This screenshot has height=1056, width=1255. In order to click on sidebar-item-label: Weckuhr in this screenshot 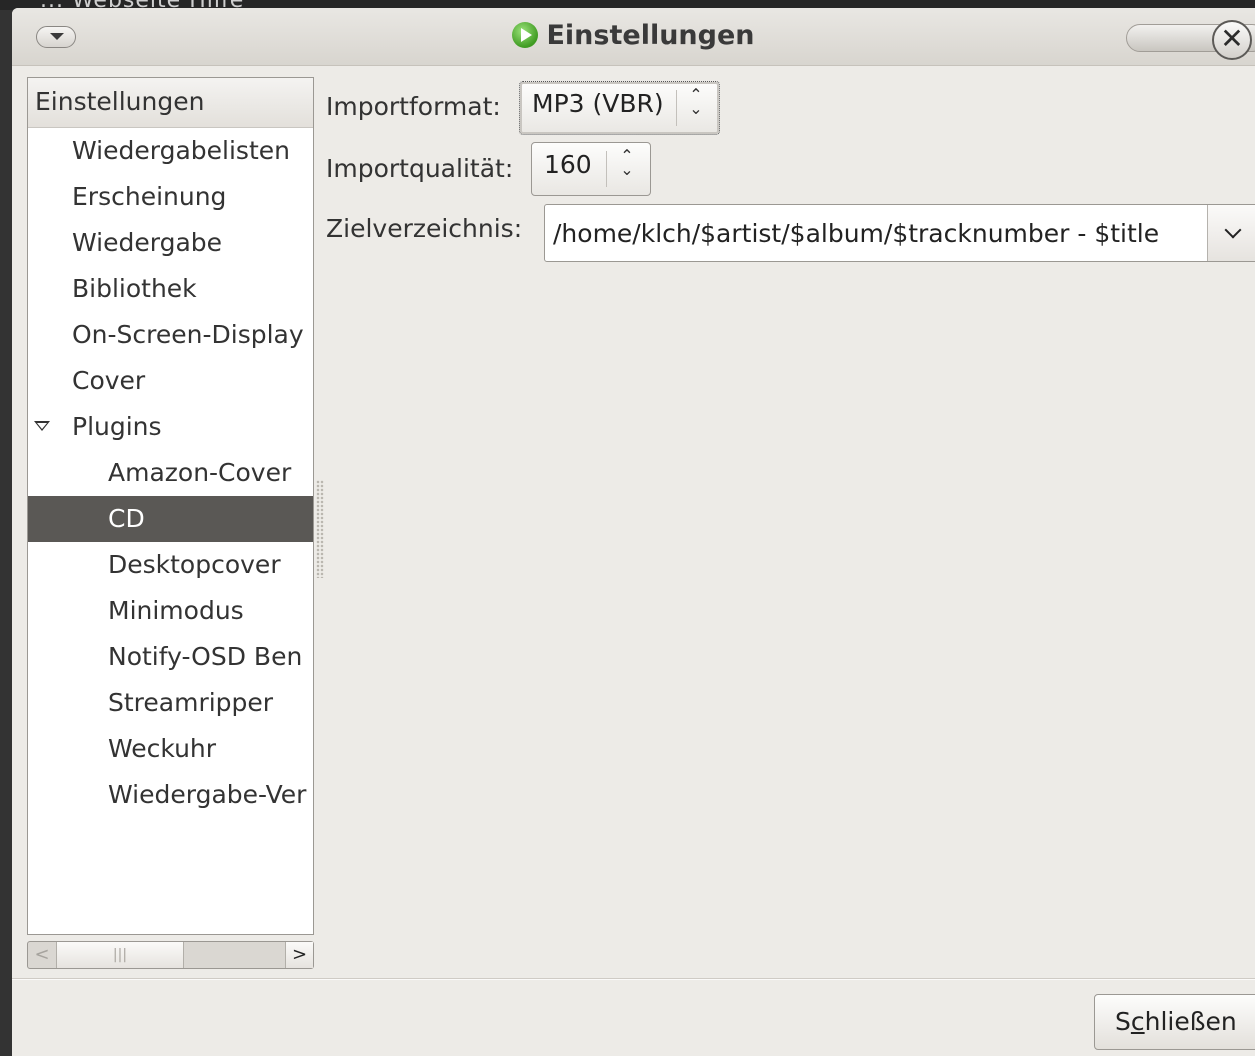, I will do `click(162, 748)`.